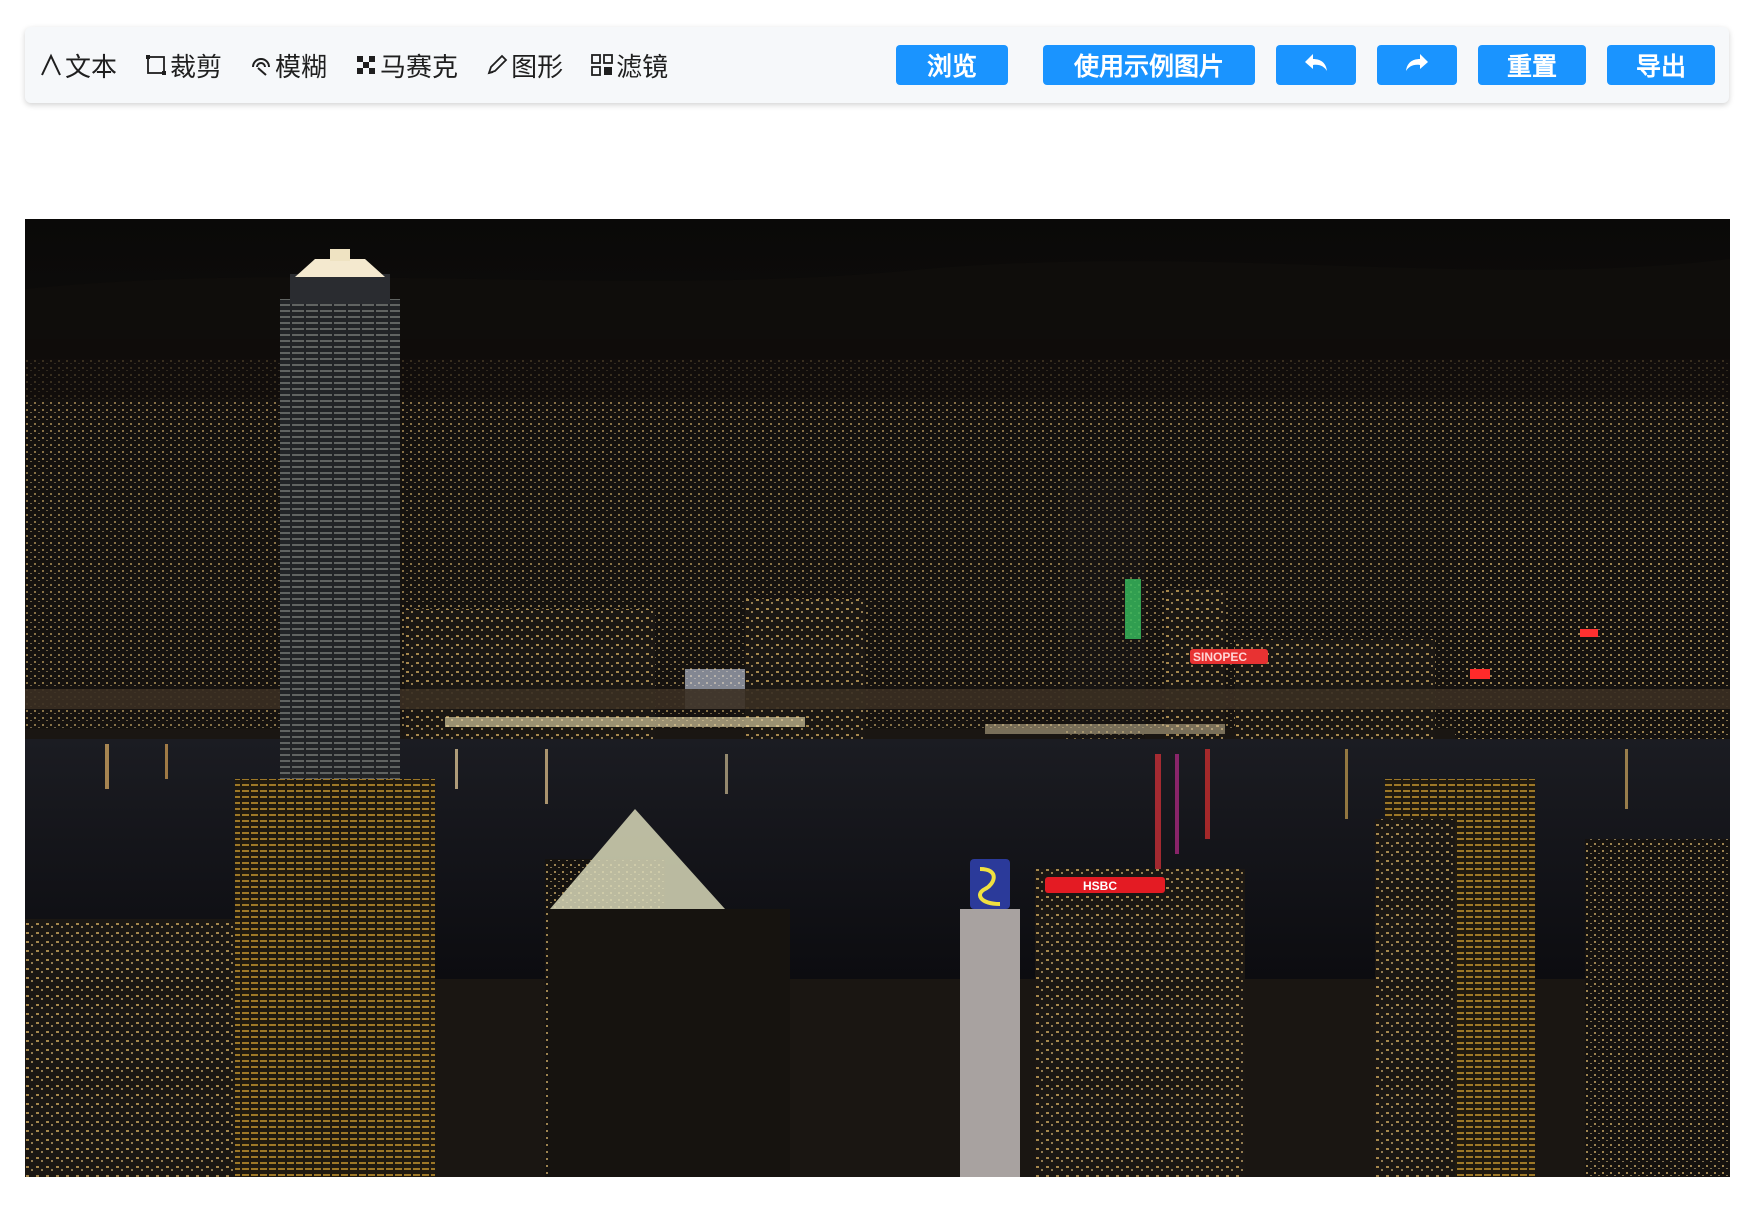 The image size is (1754, 1218). I want to click on mosaic-icon, so click(366, 65).